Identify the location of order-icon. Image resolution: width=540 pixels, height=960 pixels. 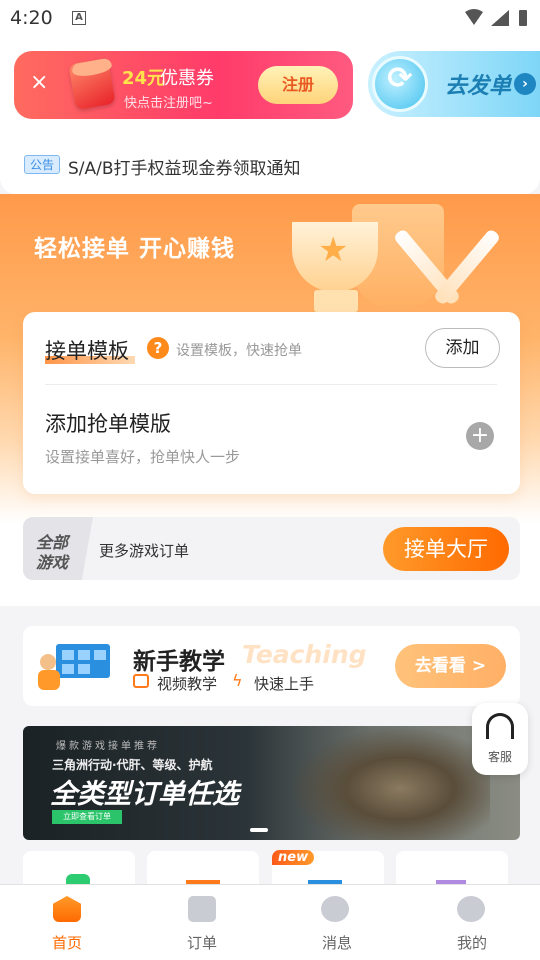
(202, 909).